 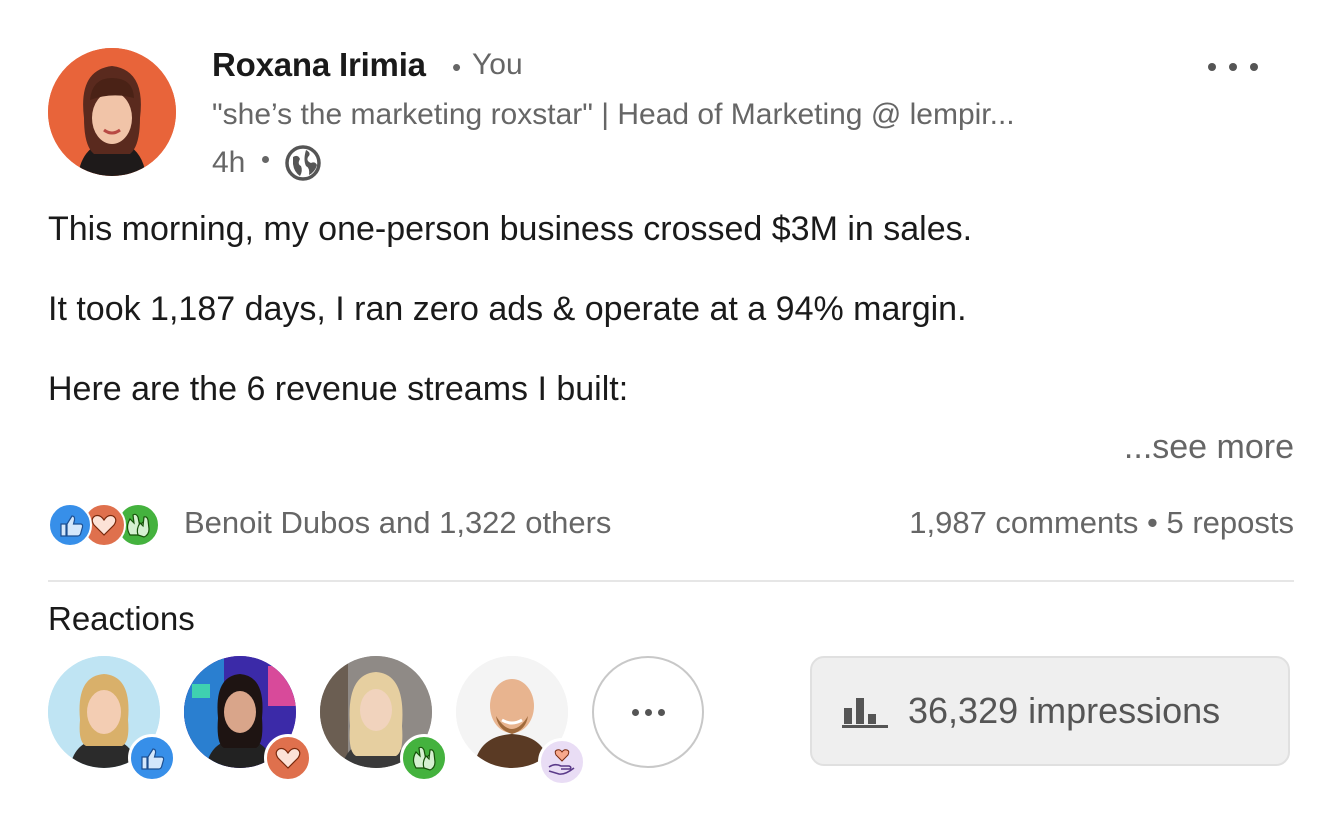 What do you see at coordinates (121, 618) in the screenshot?
I see `reactions-title: Reactions` at bounding box center [121, 618].